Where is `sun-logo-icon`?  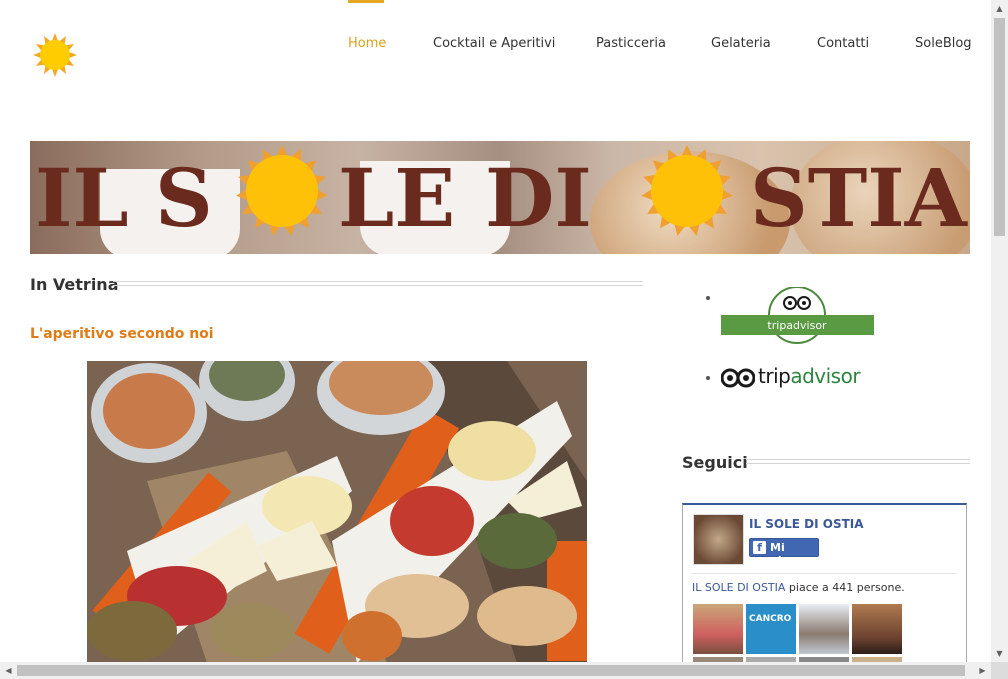
sun-logo-icon is located at coordinates (55, 55).